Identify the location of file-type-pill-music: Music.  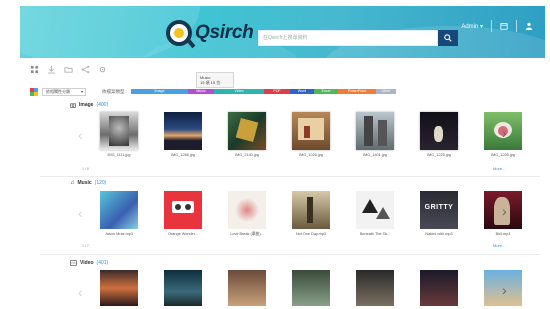
(201, 91).